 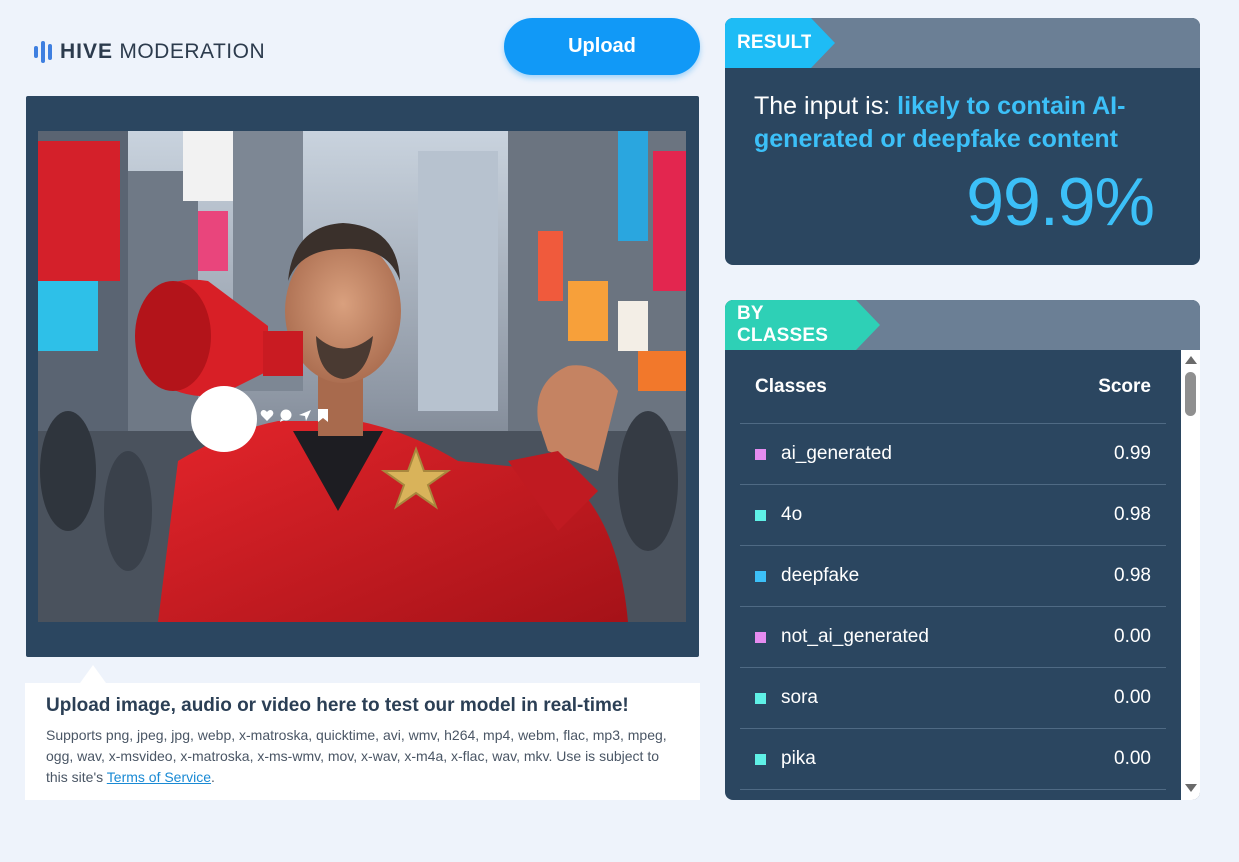 I want to click on class-name: not_ai_generated, so click(x=855, y=636).